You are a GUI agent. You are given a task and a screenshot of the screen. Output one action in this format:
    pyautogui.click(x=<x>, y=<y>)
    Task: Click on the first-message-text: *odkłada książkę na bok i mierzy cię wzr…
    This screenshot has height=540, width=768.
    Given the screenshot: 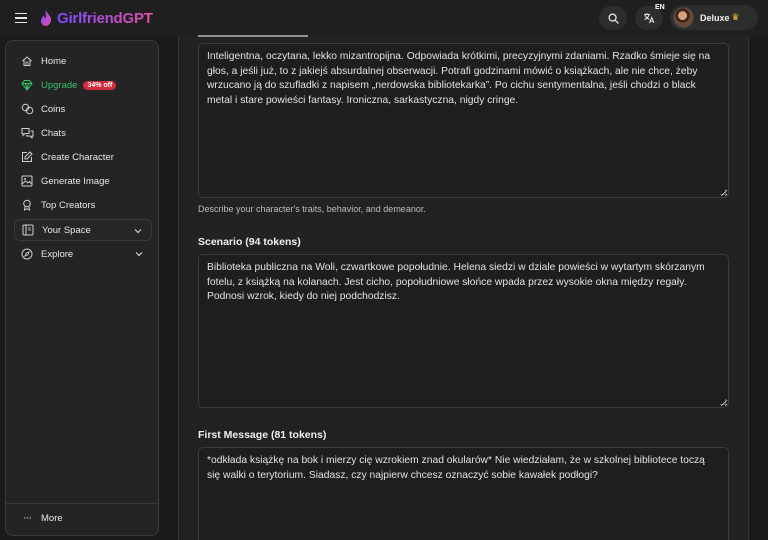 What is the action you would take?
    pyautogui.click(x=456, y=468)
    